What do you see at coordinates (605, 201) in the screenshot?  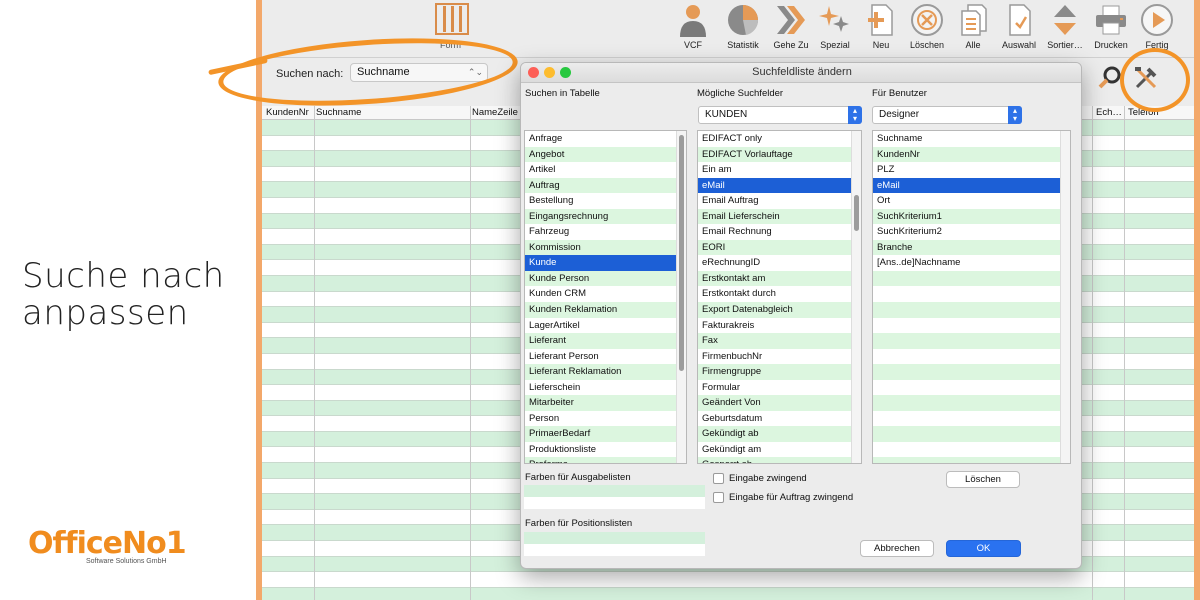 I see `table-list-item: Bestellung` at bounding box center [605, 201].